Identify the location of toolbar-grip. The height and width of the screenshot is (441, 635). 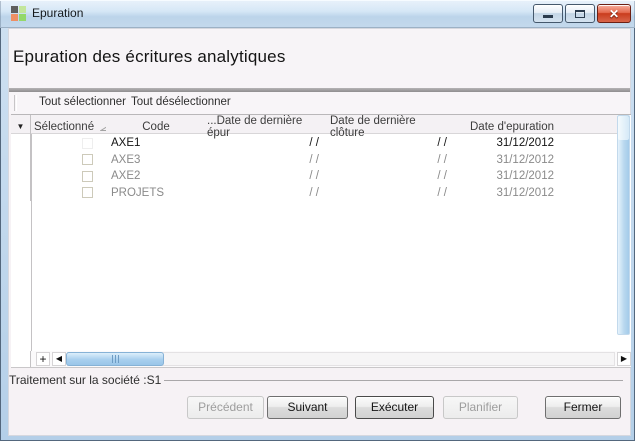
(15, 103).